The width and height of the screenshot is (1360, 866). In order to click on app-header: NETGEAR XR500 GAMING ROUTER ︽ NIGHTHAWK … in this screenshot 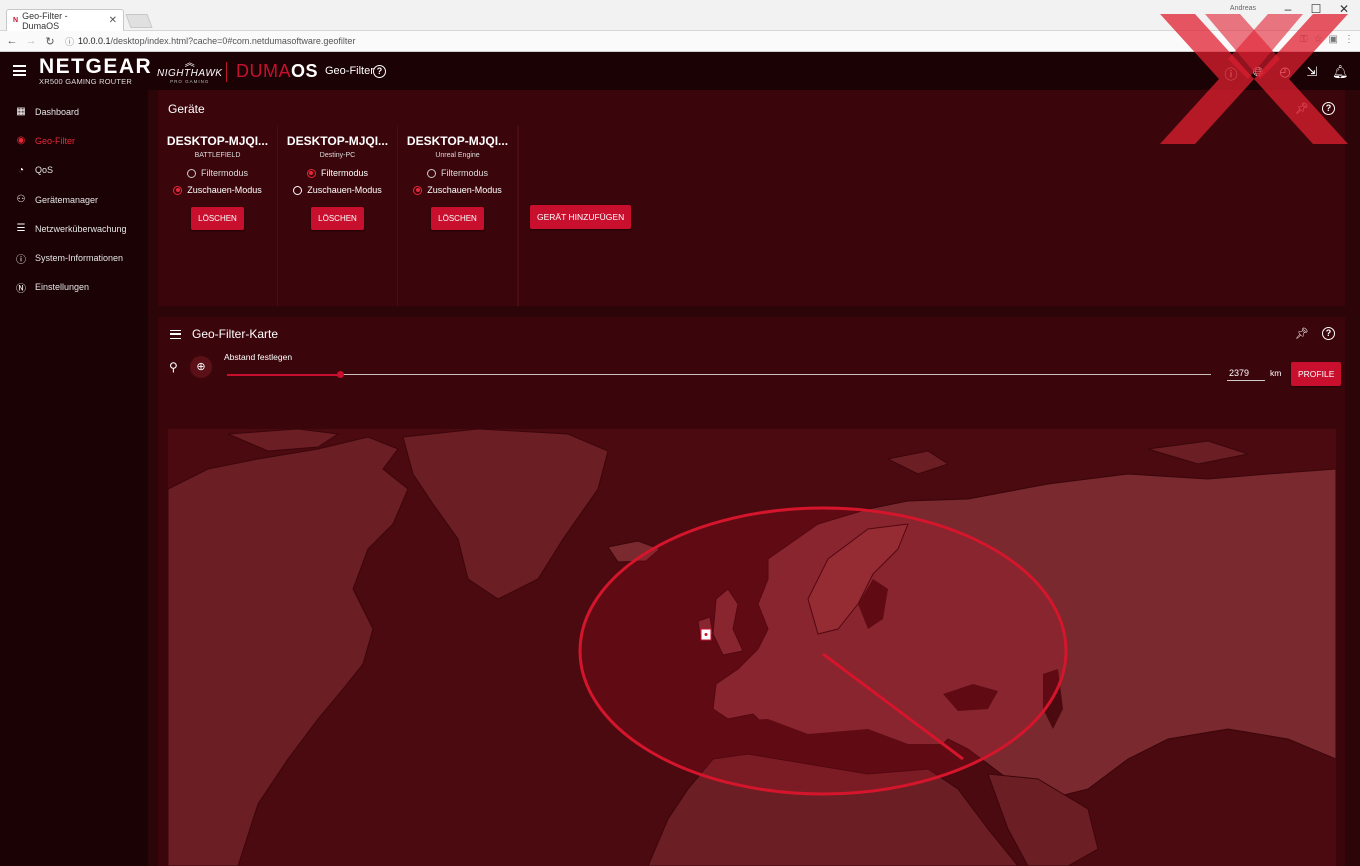, I will do `click(680, 71)`.